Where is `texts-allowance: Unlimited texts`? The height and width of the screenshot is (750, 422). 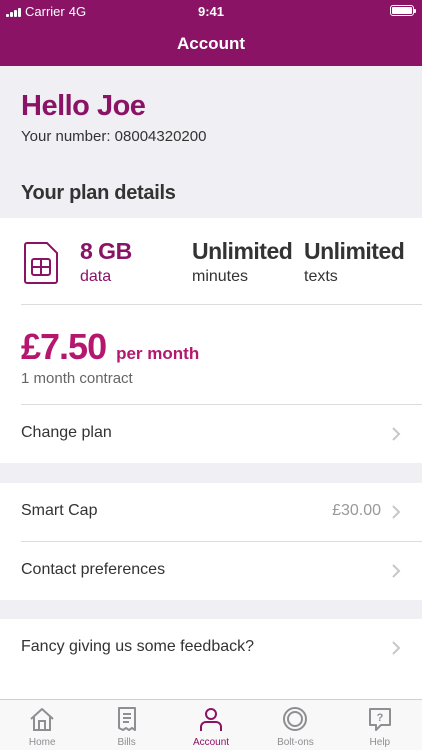
texts-allowance: Unlimited texts is located at coordinates (354, 262).